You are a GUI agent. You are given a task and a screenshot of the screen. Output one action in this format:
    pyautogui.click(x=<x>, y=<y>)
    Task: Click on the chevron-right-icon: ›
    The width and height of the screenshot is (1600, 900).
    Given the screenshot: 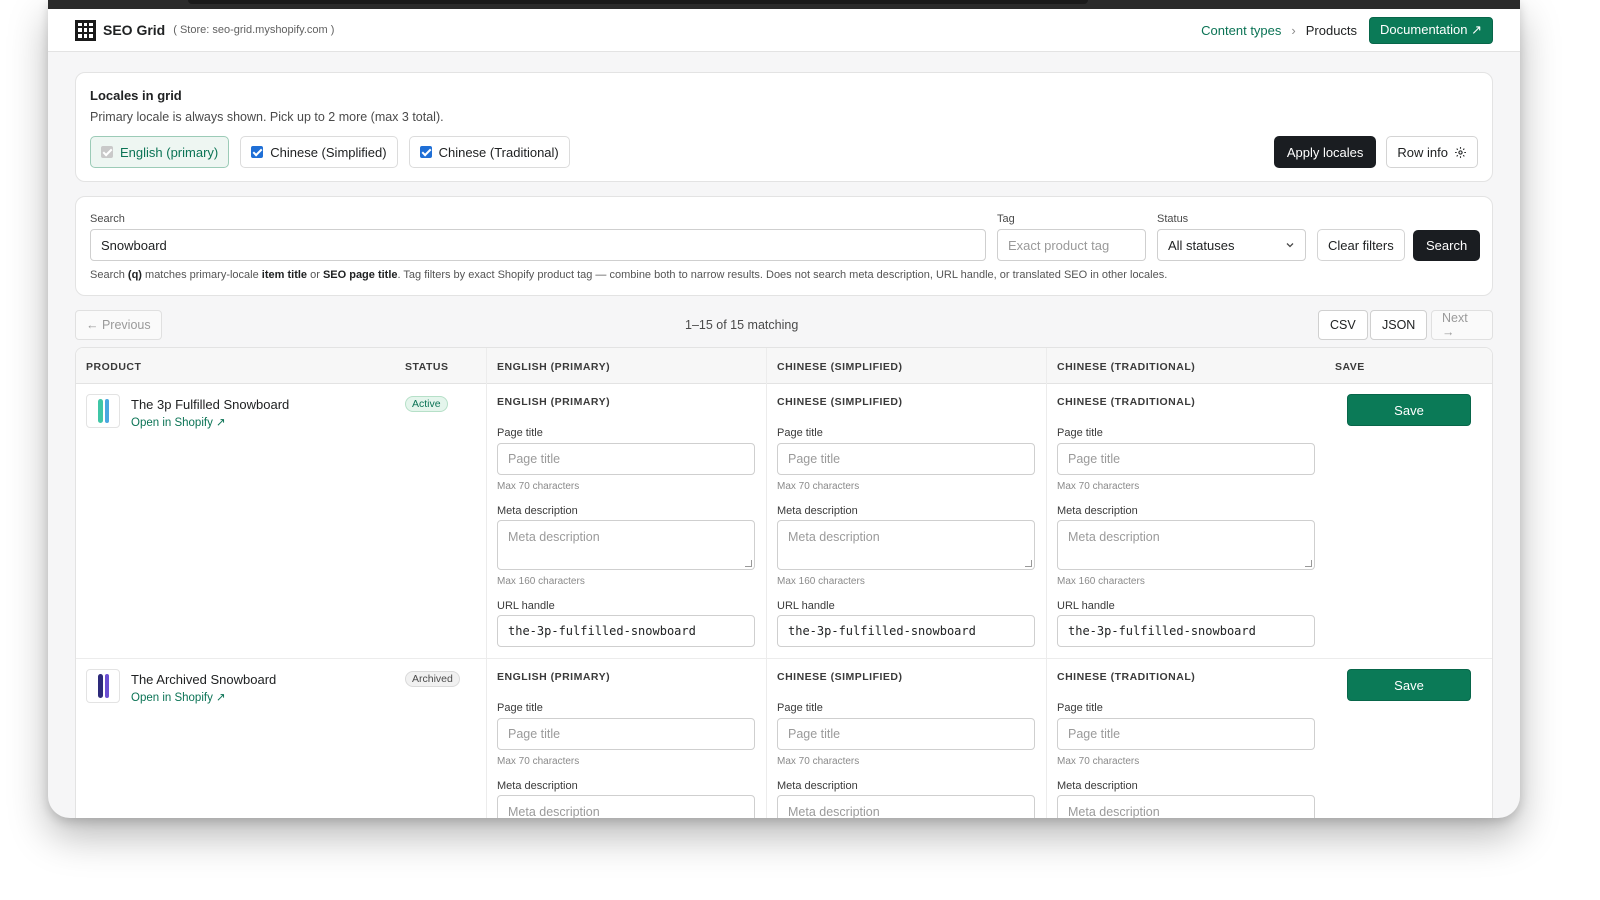 What is the action you would take?
    pyautogui.click(x=1293, y=30)
    